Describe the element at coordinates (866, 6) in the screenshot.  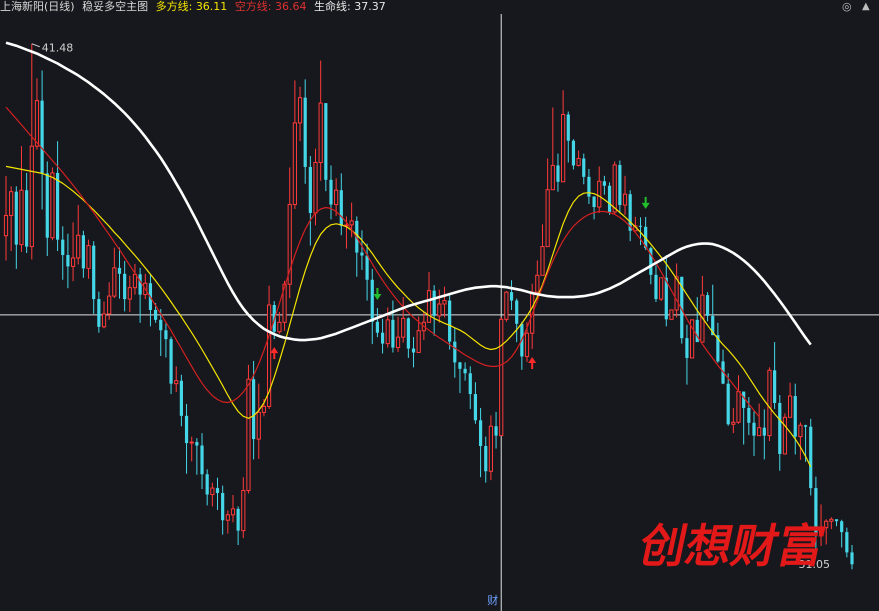
I see `collapse-up-icon: ▲` at that location.